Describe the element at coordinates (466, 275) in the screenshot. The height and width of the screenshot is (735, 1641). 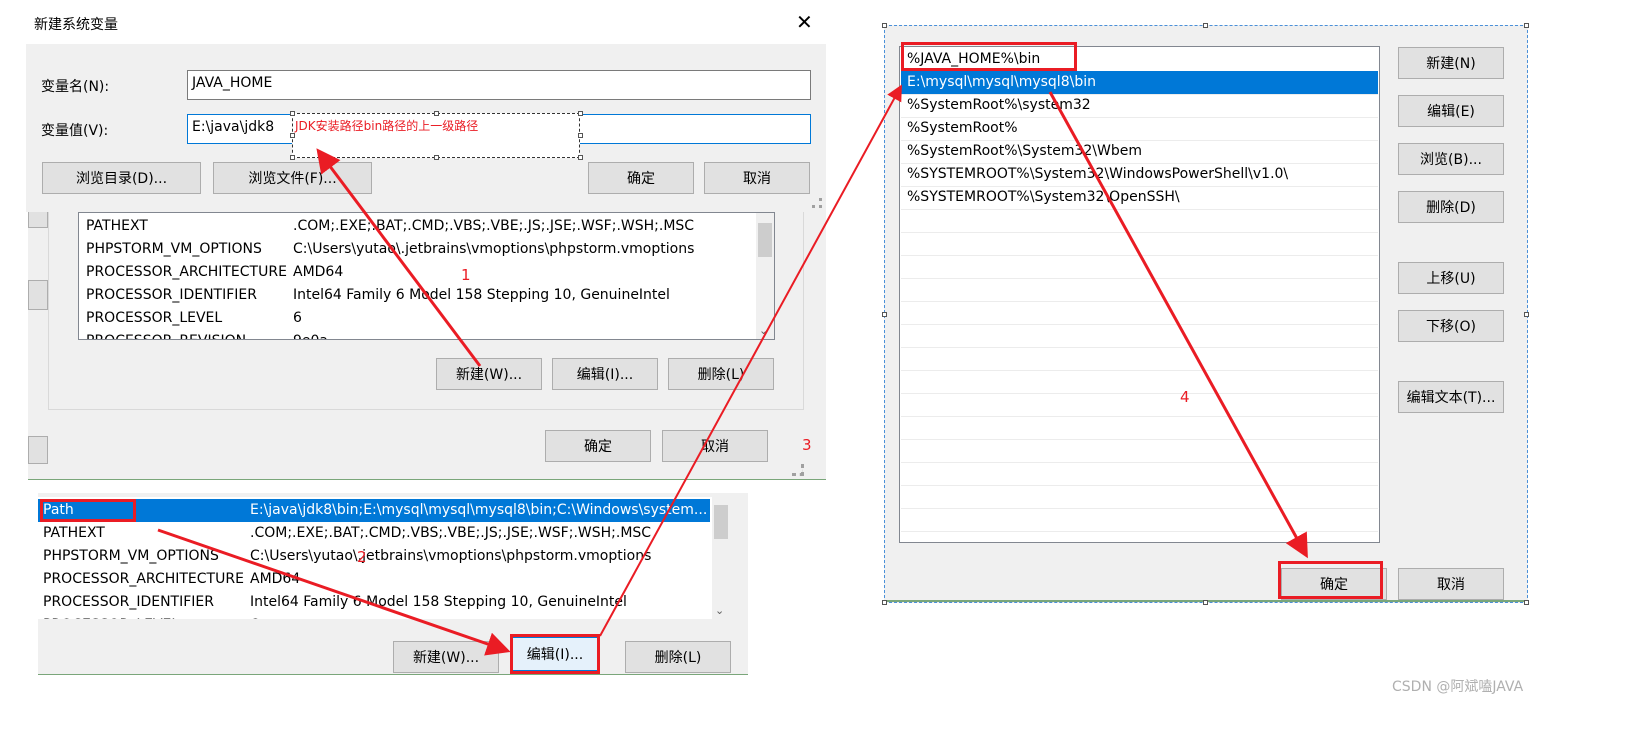
I see `step-label-1: 1` at that location.